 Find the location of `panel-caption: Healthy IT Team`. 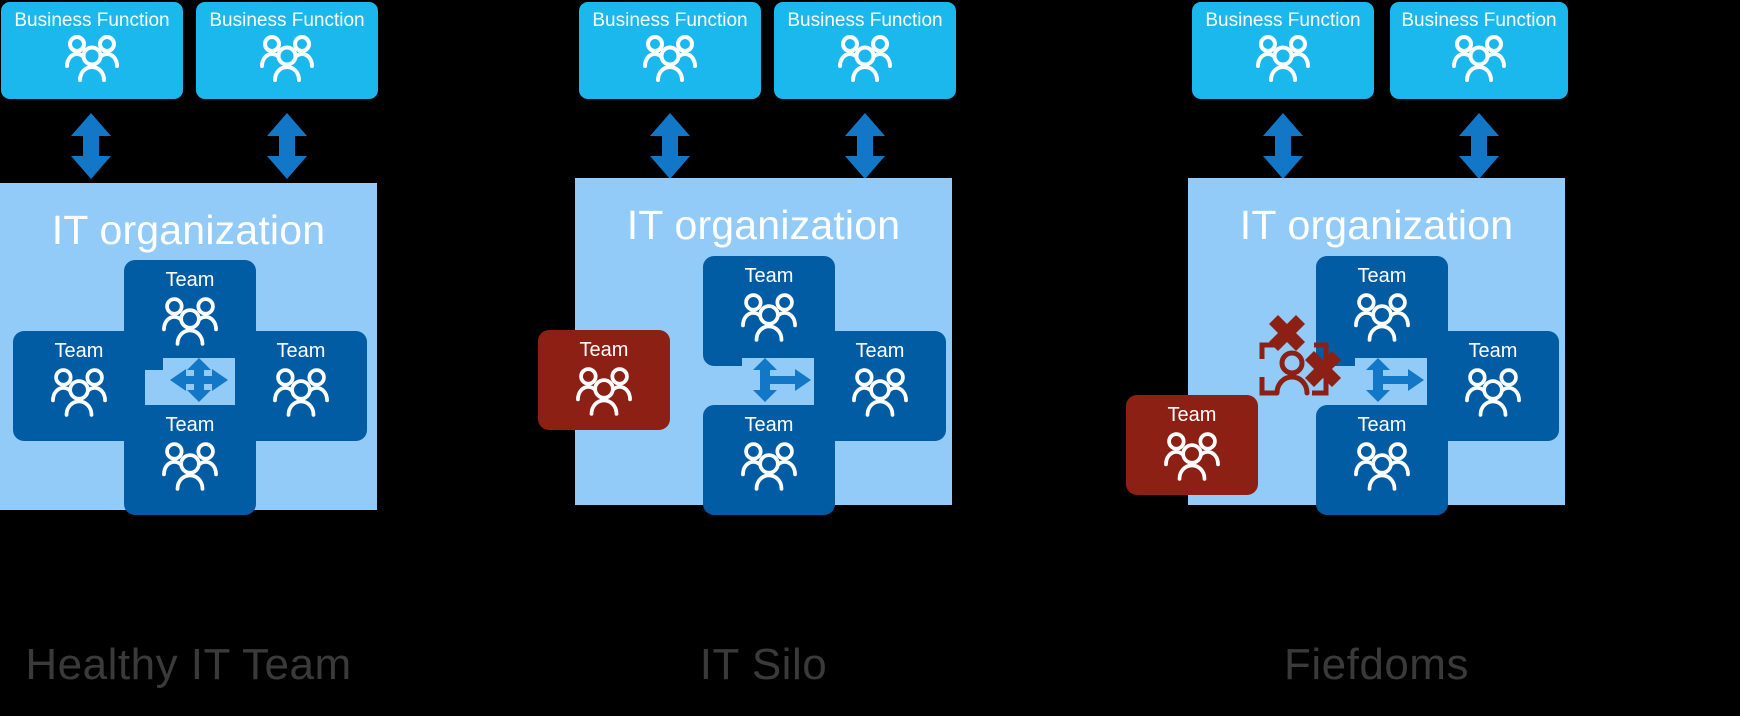

panel-caption: Healthy IT Team is located at coordinates (188, 664).